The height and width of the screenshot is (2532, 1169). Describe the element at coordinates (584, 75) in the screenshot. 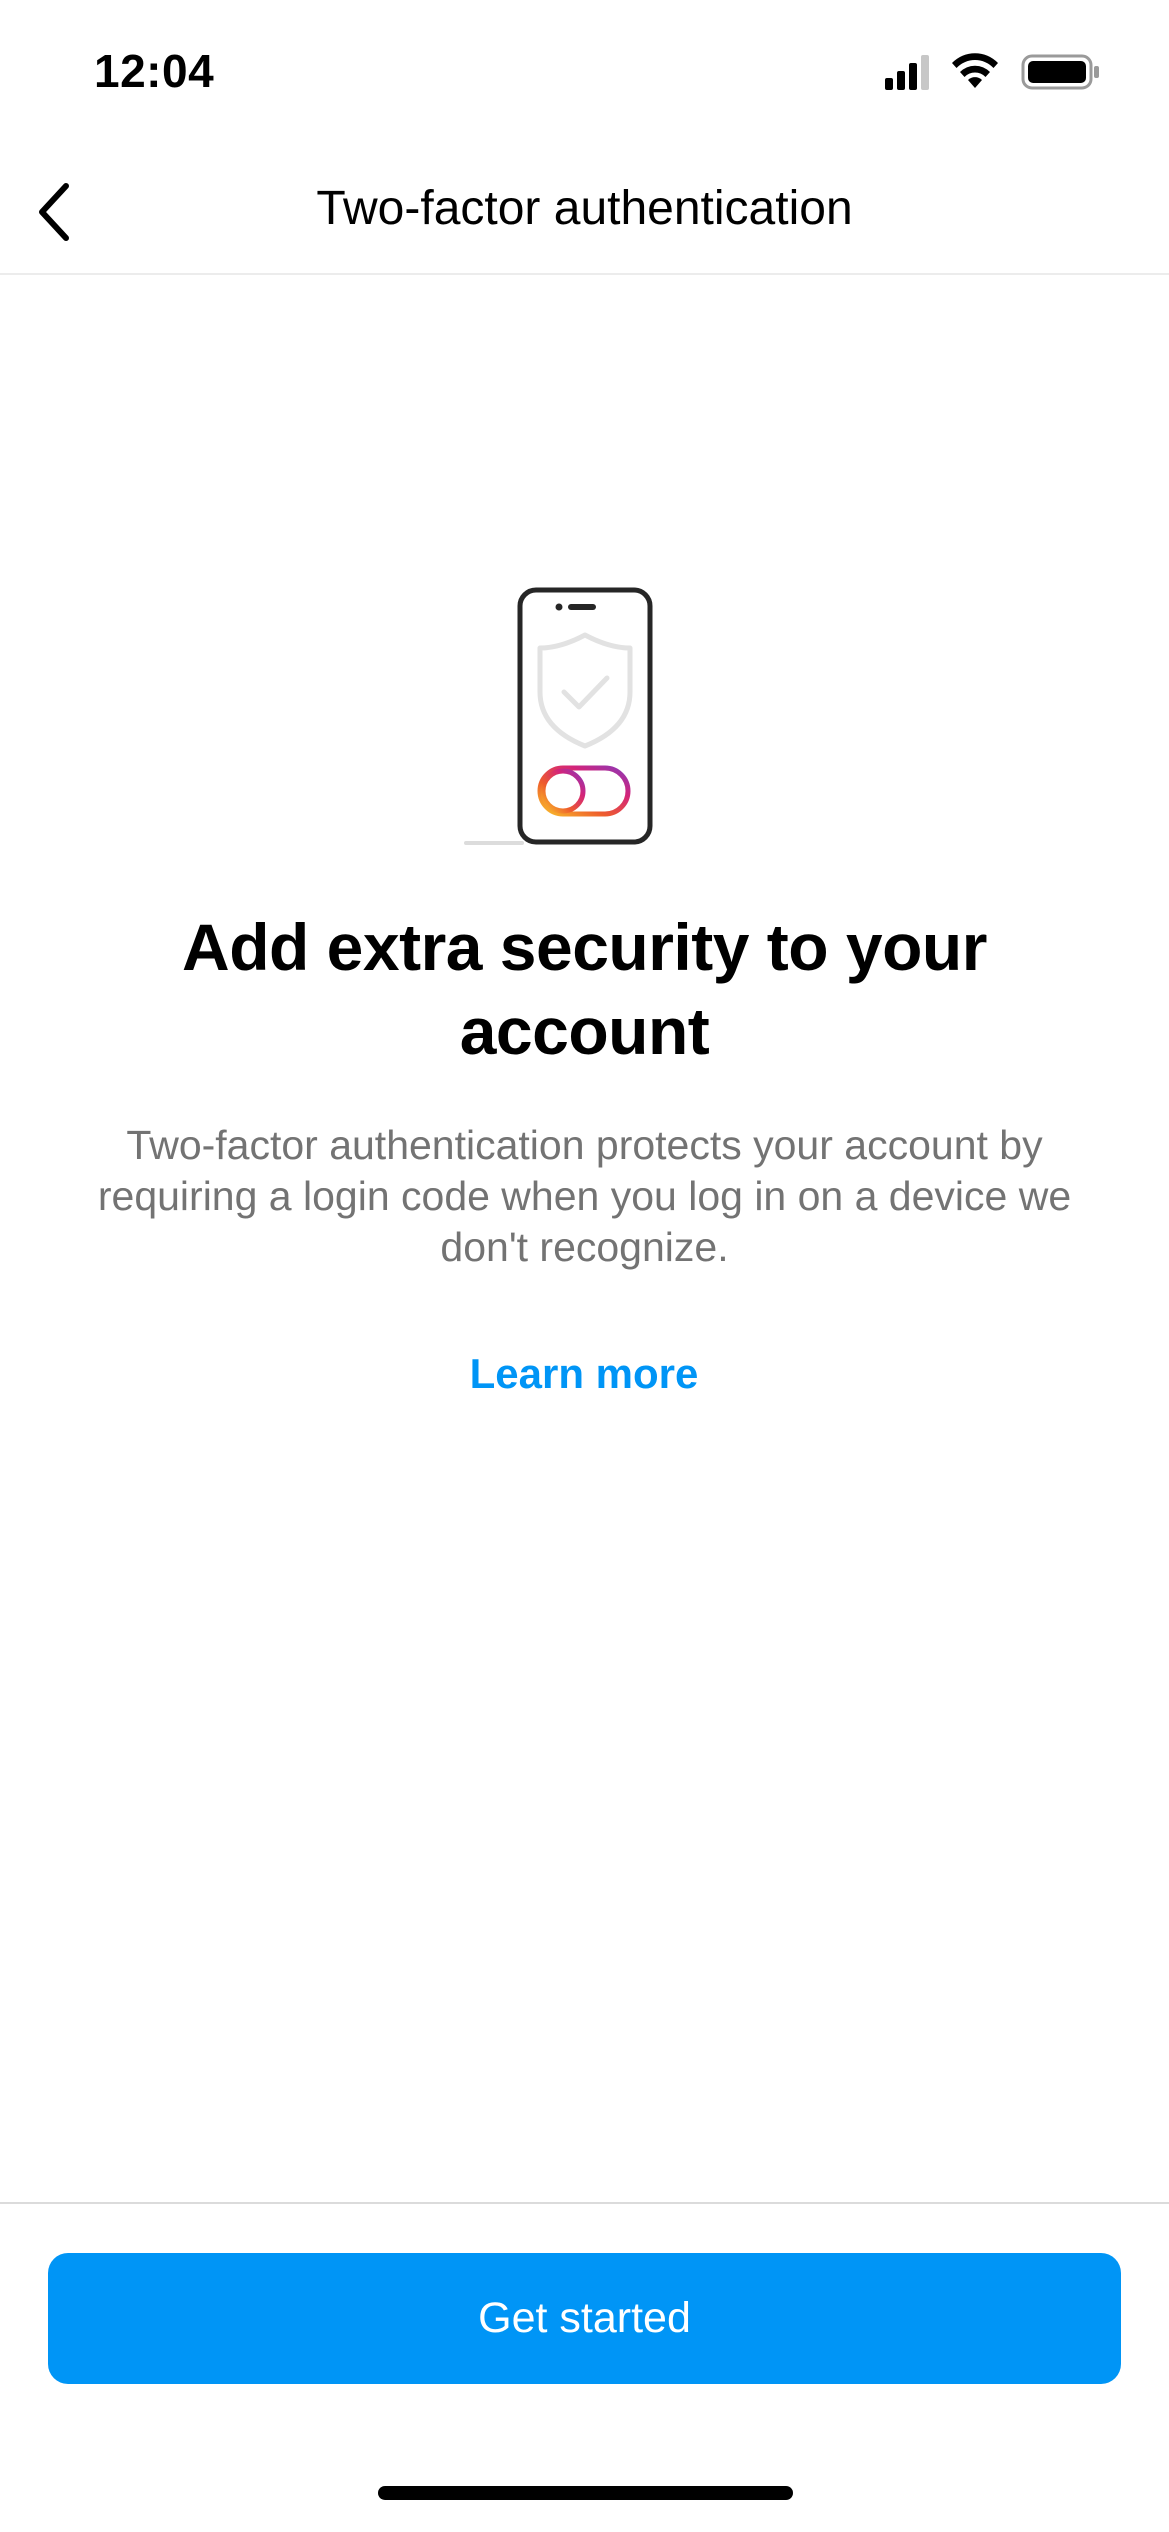

I see `status-bar: 12:04` at that location.